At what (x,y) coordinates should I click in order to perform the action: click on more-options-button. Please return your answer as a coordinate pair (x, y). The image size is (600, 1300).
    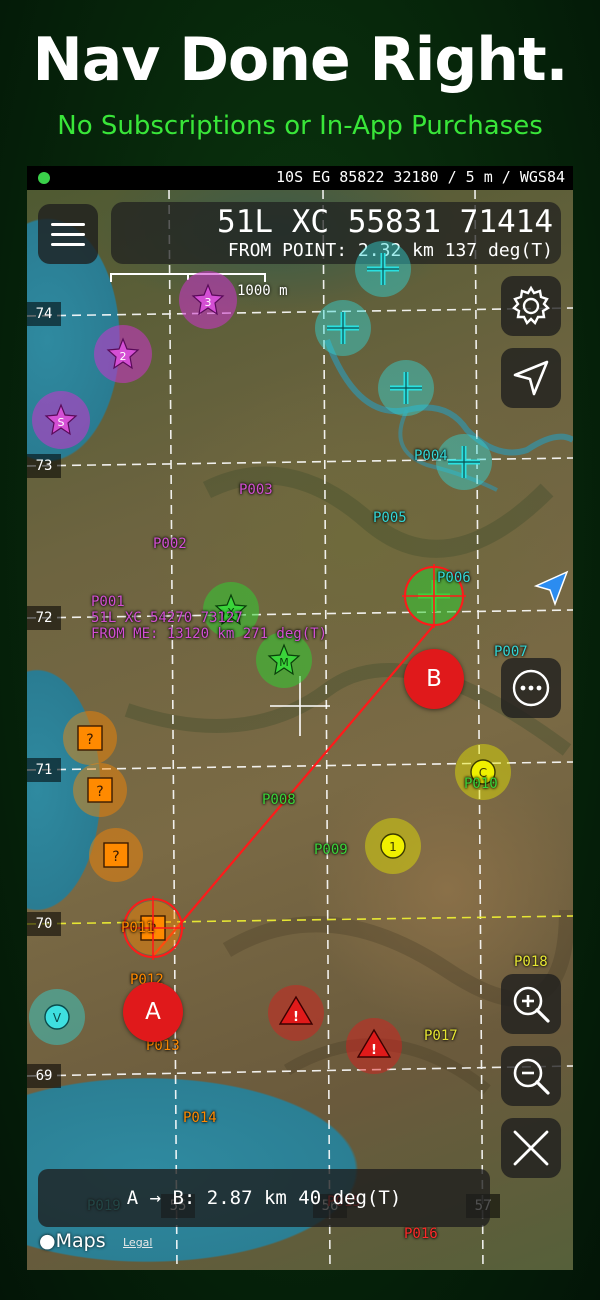
    Looking at the image, I should click on (531, 688).